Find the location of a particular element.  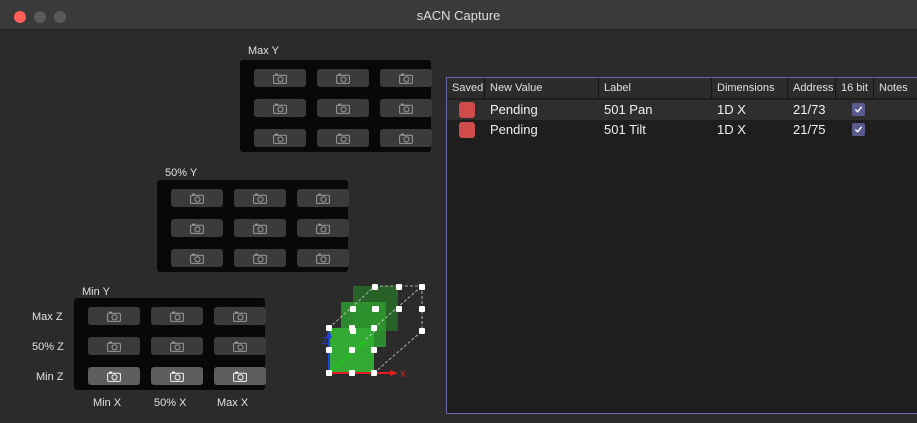

min-y-grid is located at coordinates (170, 344).